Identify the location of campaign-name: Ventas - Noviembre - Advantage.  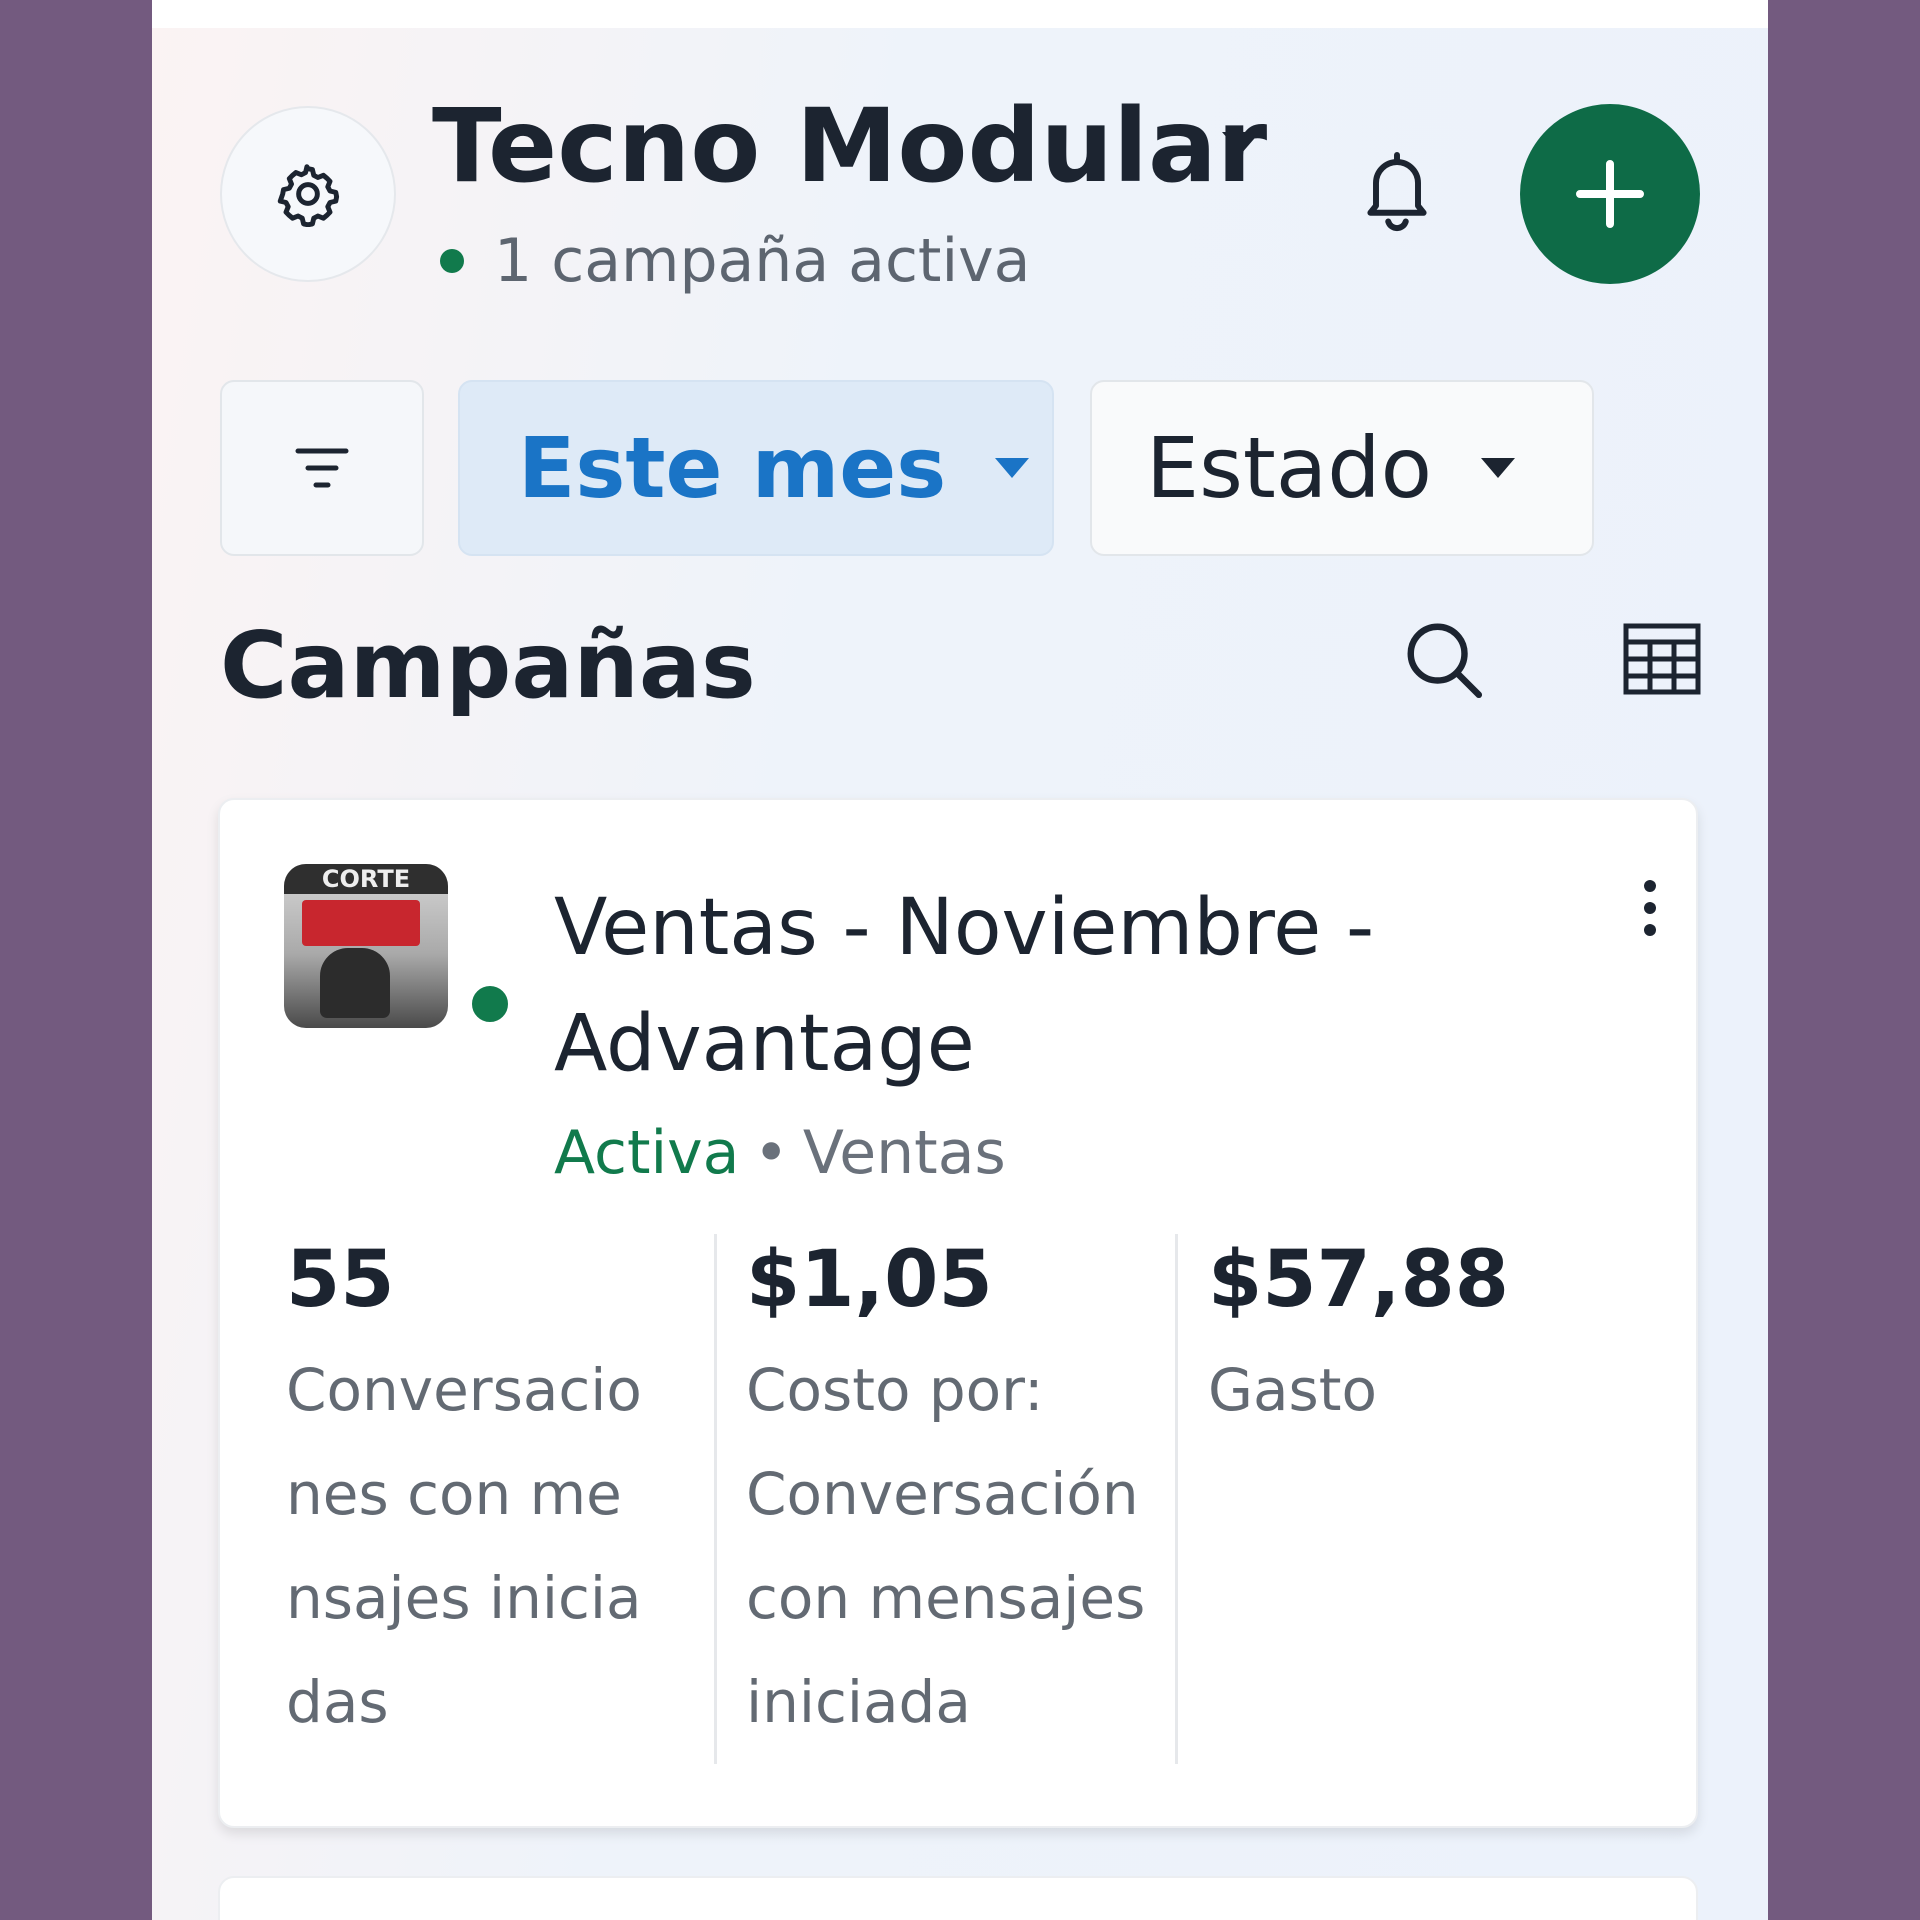
(994, 986).